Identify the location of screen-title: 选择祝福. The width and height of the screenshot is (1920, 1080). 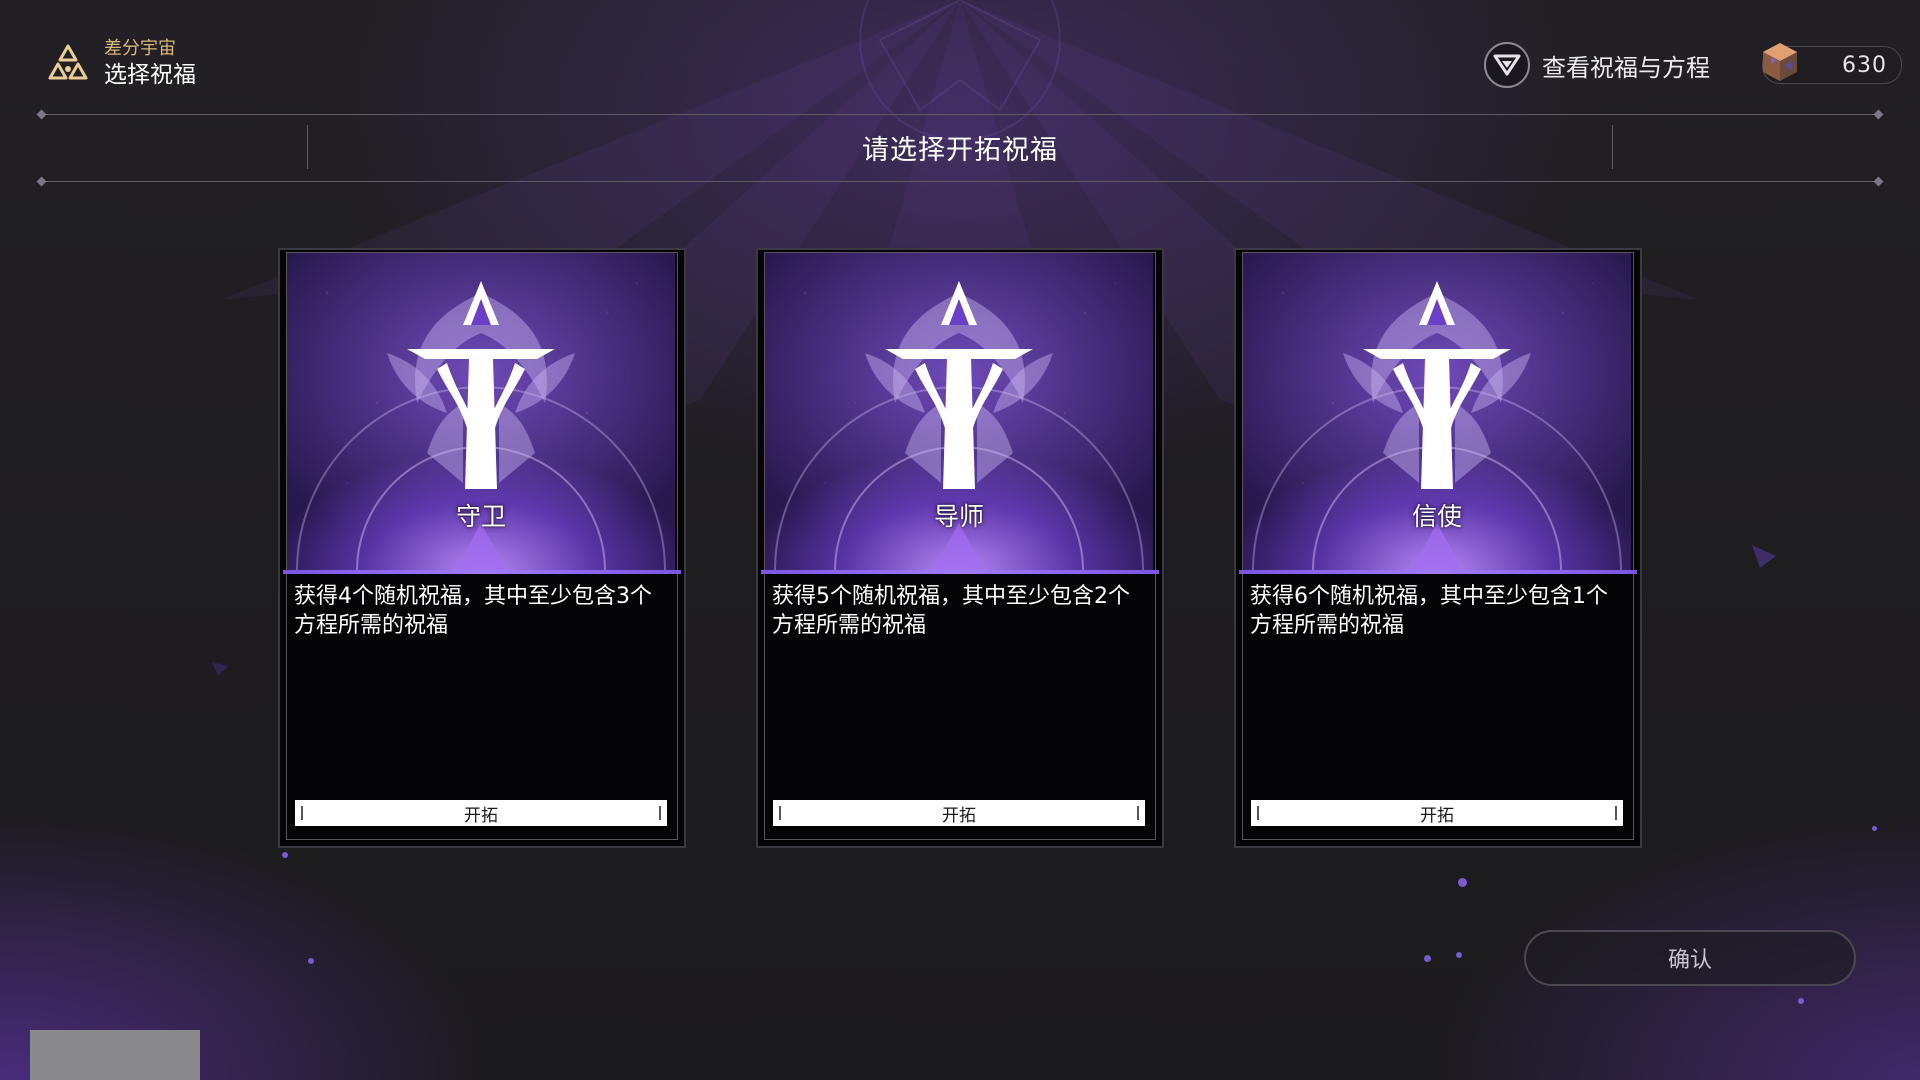
(150, 75).